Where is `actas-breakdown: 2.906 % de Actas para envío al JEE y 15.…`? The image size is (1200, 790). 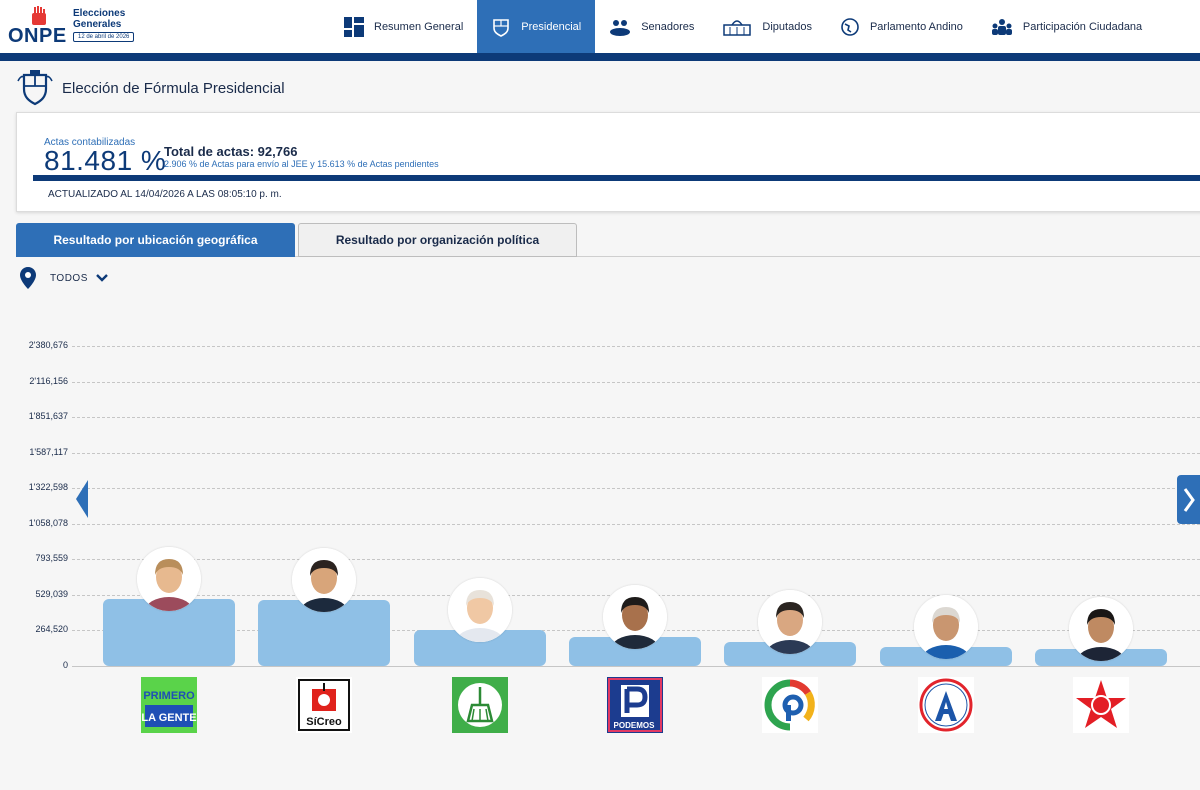 actas-breakdown: 2.906 % de Actas para envío al JEE y 15.… is located at coordinates (301, 164).